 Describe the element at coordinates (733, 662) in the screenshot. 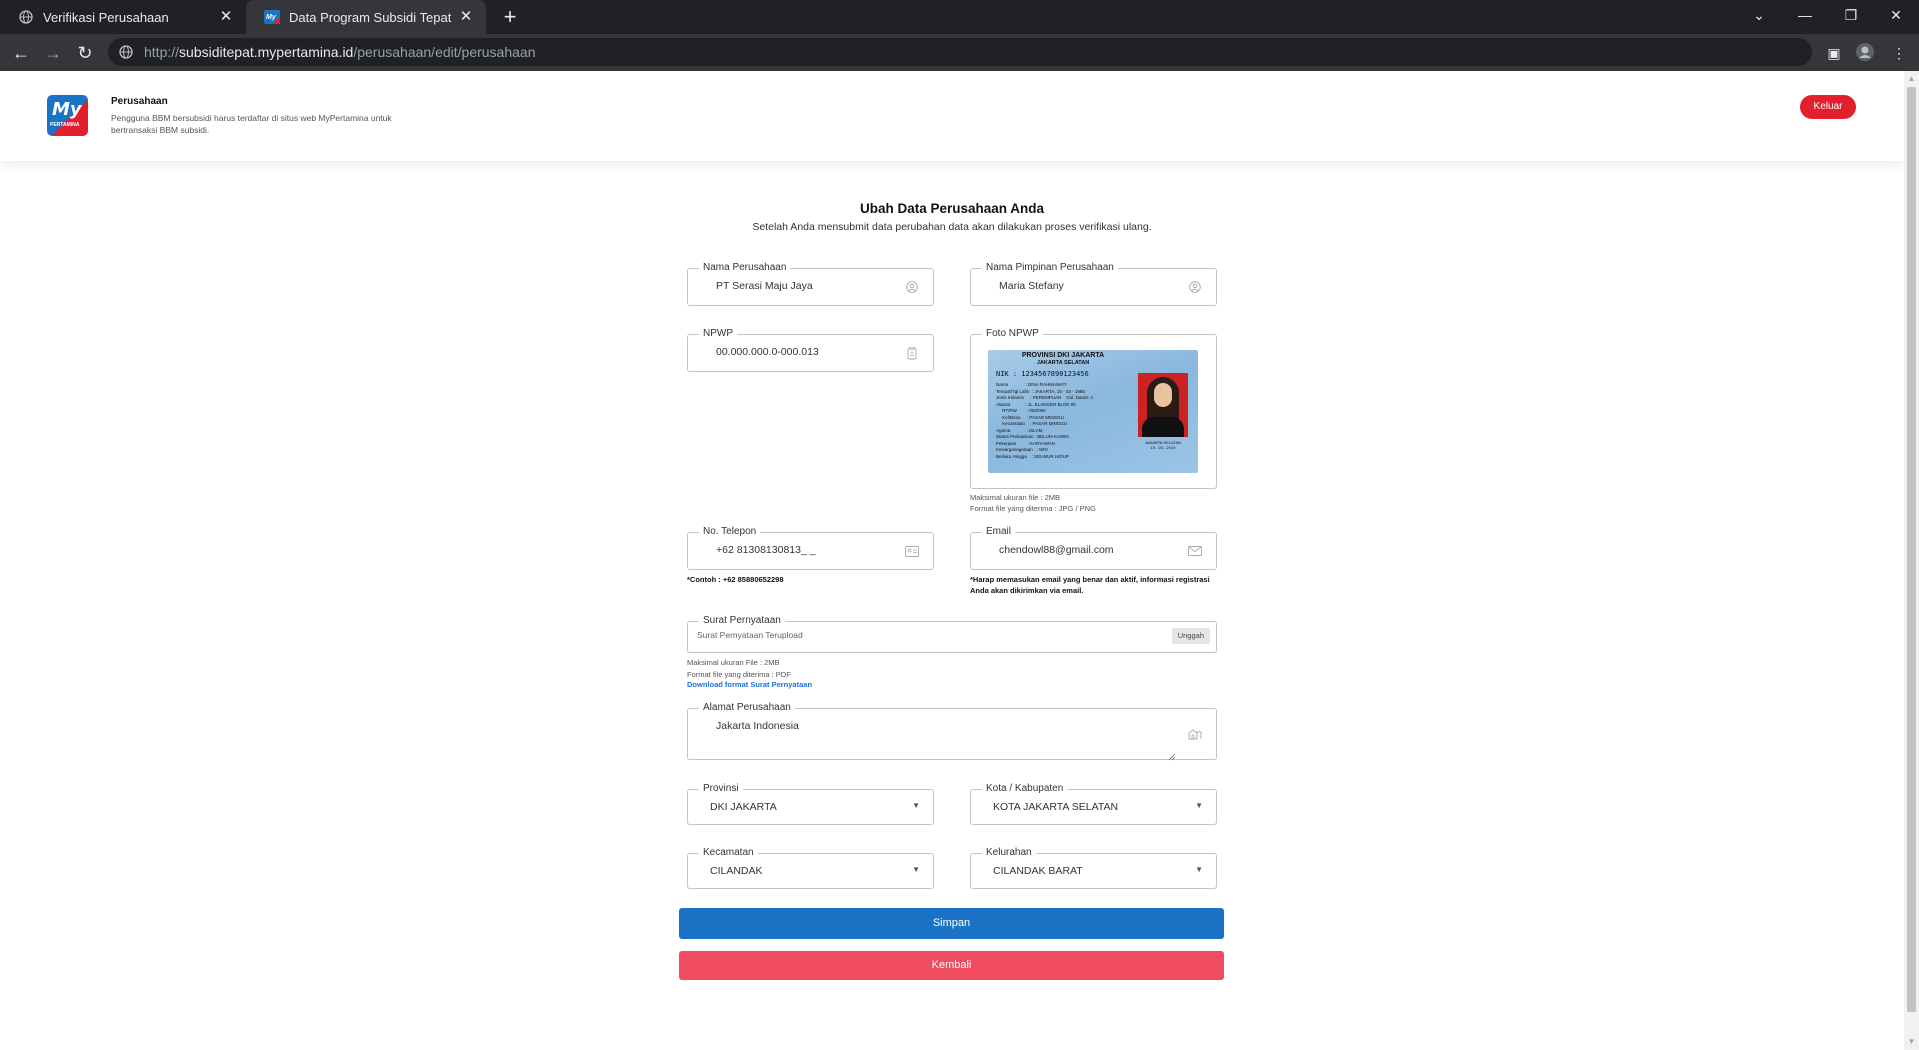

I see `statement-hint-size: Maksimal ukuran File : 2MB` at that location.